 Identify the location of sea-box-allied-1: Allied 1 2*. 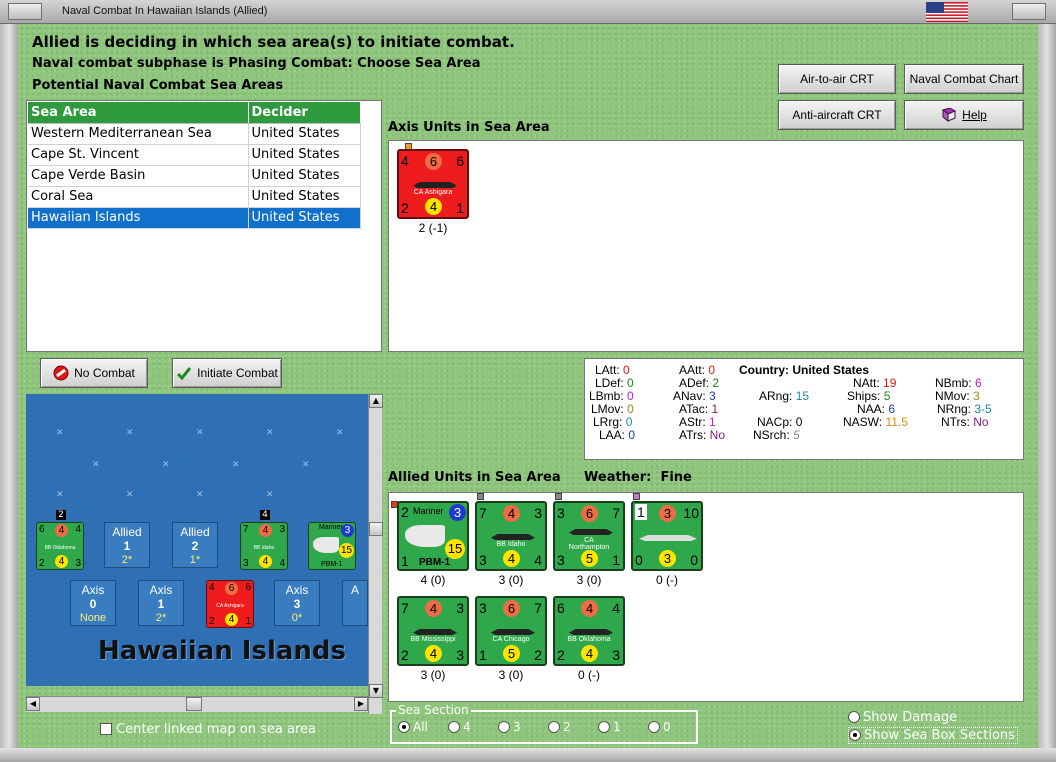
(127, 545).